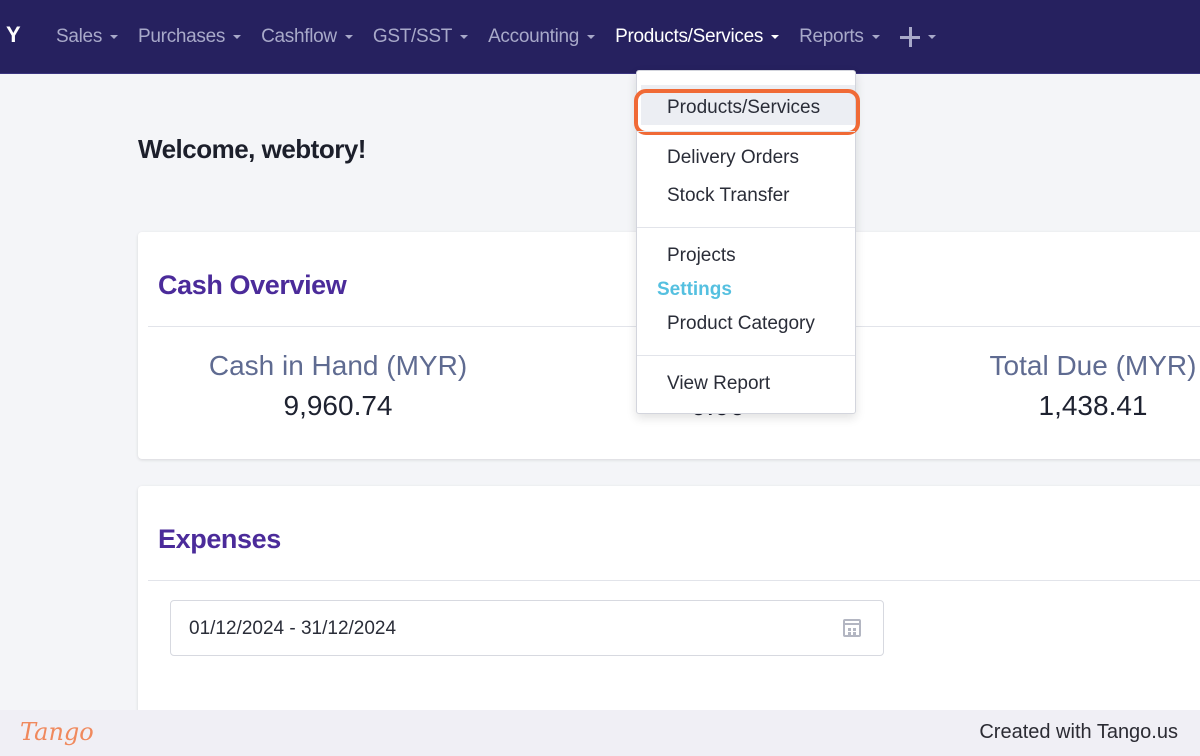  What do you see at coordinates (741, 324) in the screenshot?
I see `dropdown-item-product-category: Product Category` at bounding box center [741, 324].